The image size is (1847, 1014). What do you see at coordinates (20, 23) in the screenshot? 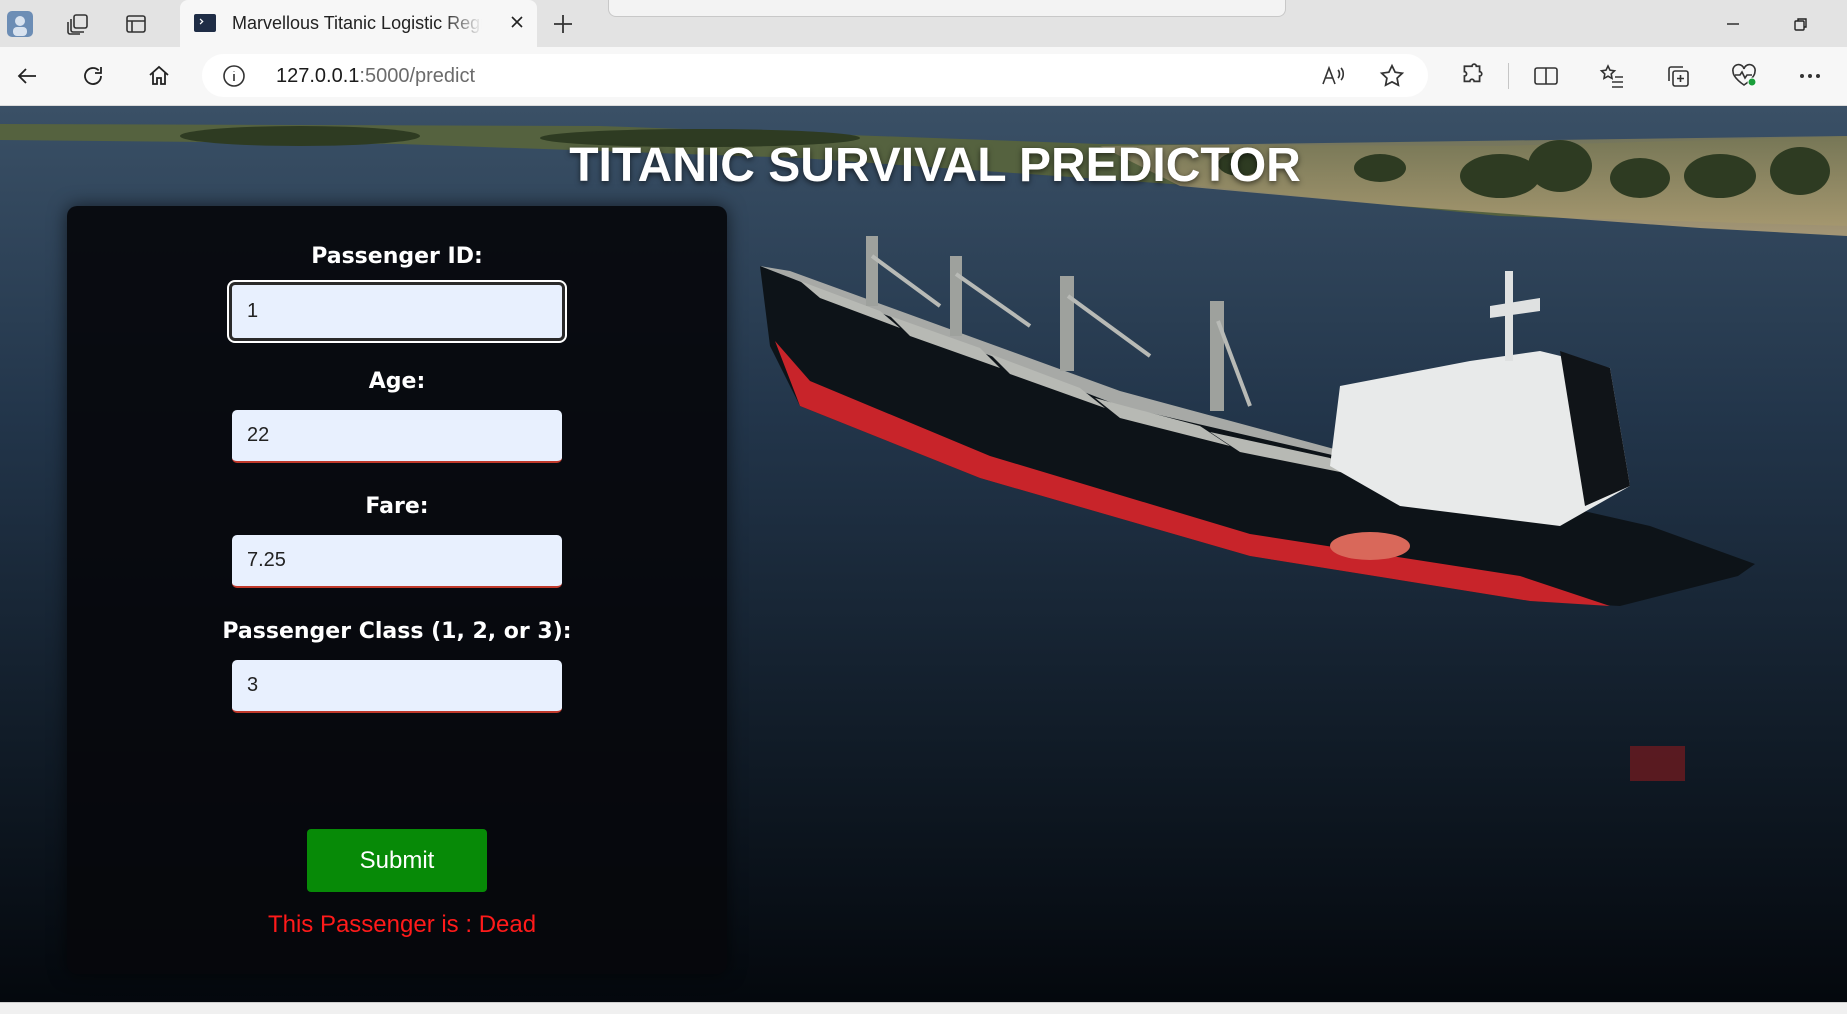
I see `profile-avatar-icon` at bounding box center [20, 23].